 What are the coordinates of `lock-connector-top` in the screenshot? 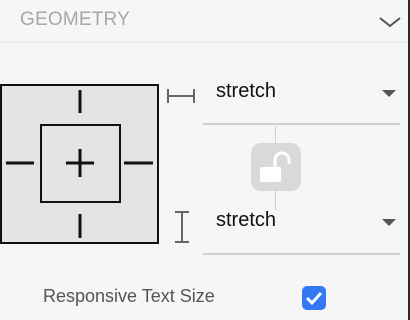 It's located at (275, 135).